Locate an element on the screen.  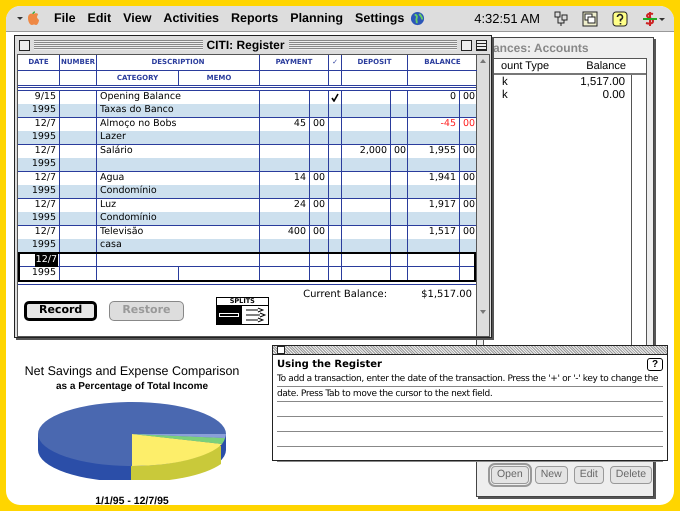
button: New is located at coordinates (551, 475).